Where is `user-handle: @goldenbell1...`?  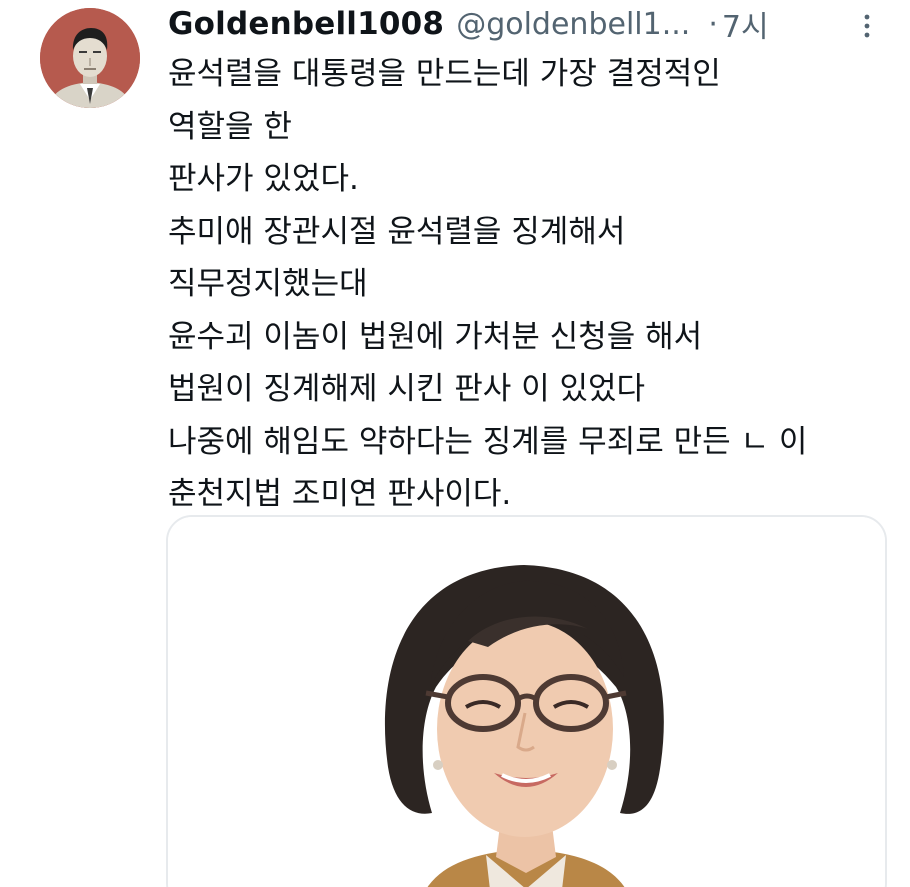
user-handle: @goldenbell1... is located at coordinates (573, 24).